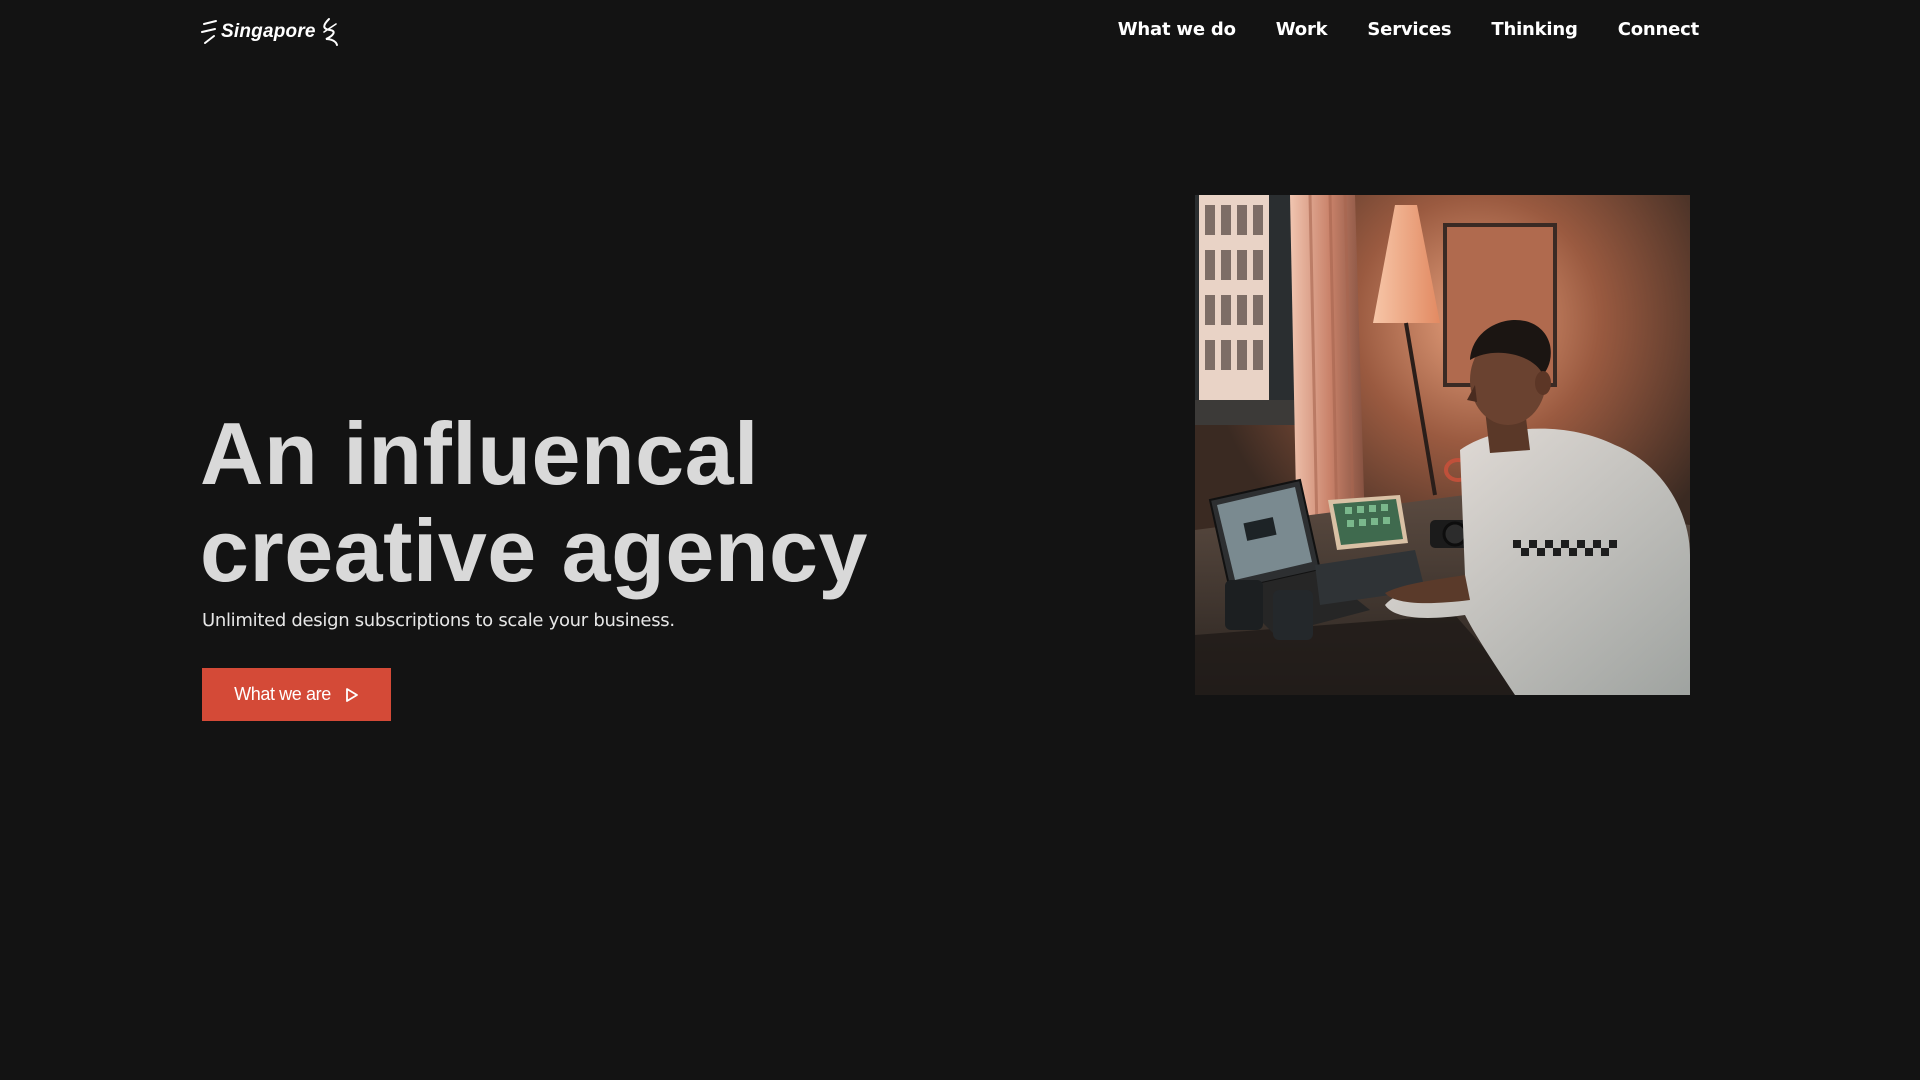 This screenshot has height=1080, width=1920. Describe the element at coordinates (330, 32) in the screenshot. I see `logo-right-mark-icon` at that location.